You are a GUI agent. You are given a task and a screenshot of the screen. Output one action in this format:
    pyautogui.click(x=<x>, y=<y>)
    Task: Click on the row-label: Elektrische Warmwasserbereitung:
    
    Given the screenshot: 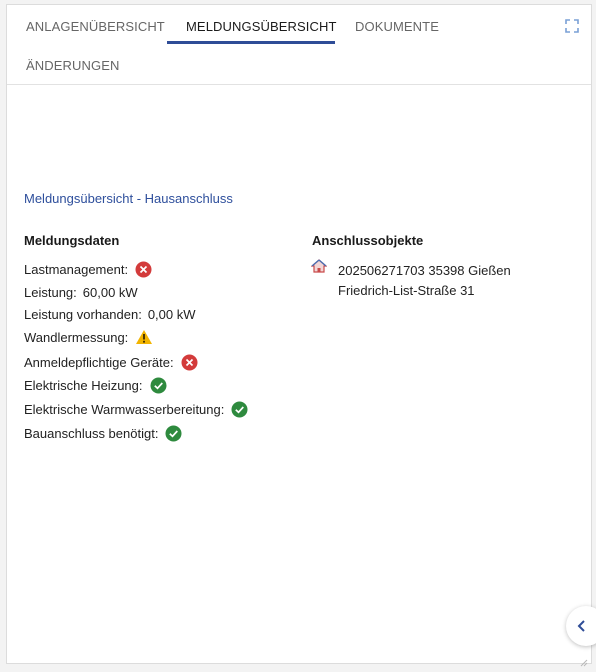 What is the action you would take?
    pyautogui.click(x=124, y=409)
    